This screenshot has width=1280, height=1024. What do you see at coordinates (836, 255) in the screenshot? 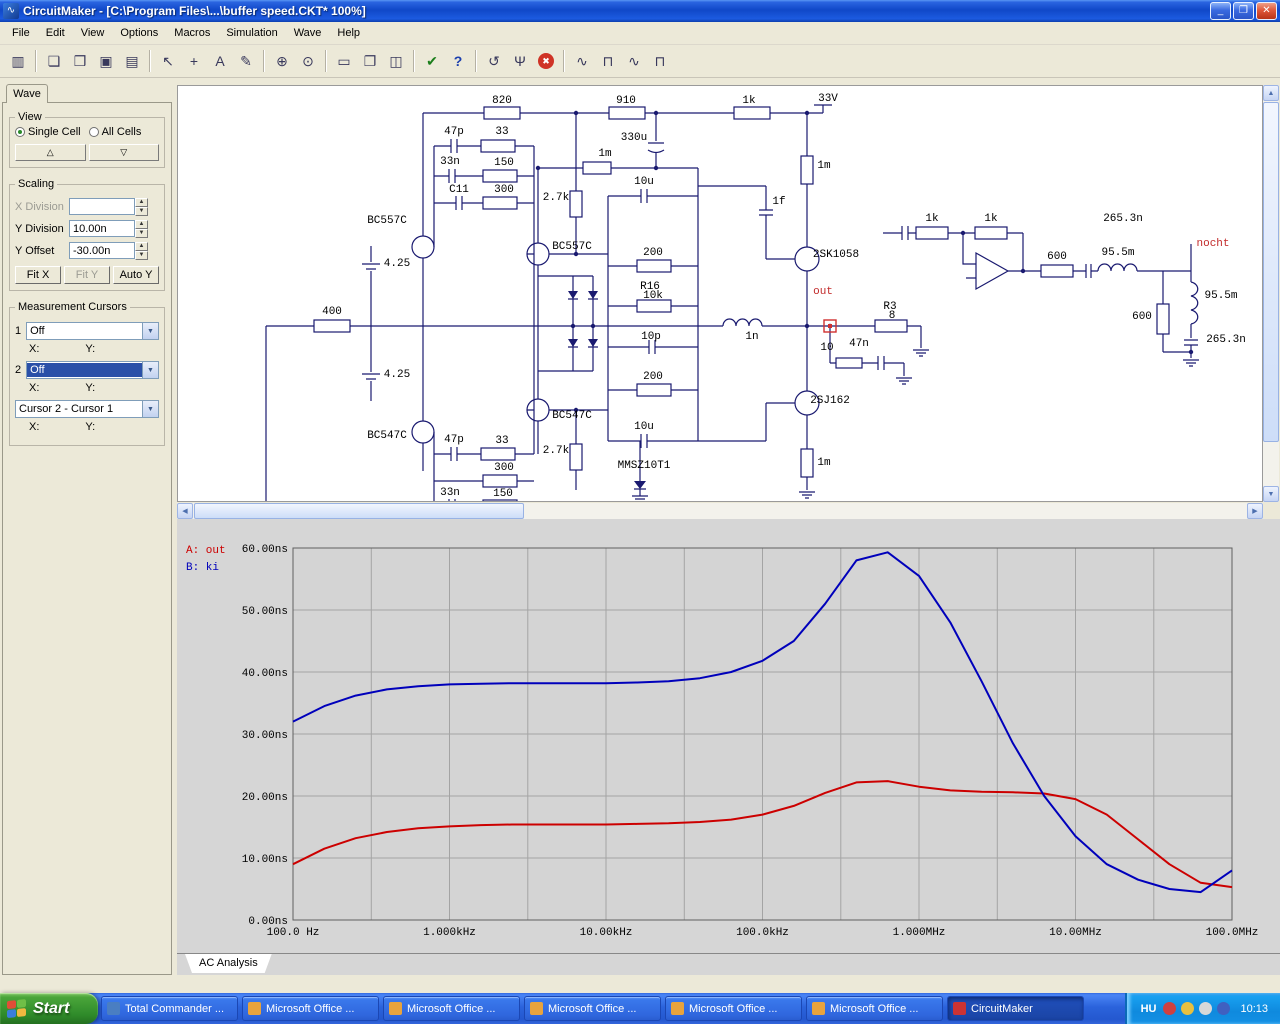
I see `component-label: 2SK1058` at bounding box center [836, 255].